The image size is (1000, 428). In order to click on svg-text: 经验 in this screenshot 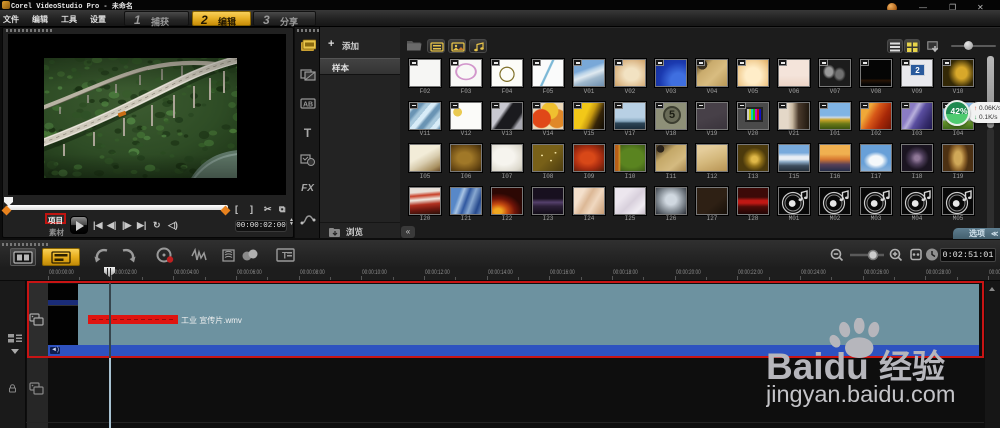, I will do `click(912, 366)`.